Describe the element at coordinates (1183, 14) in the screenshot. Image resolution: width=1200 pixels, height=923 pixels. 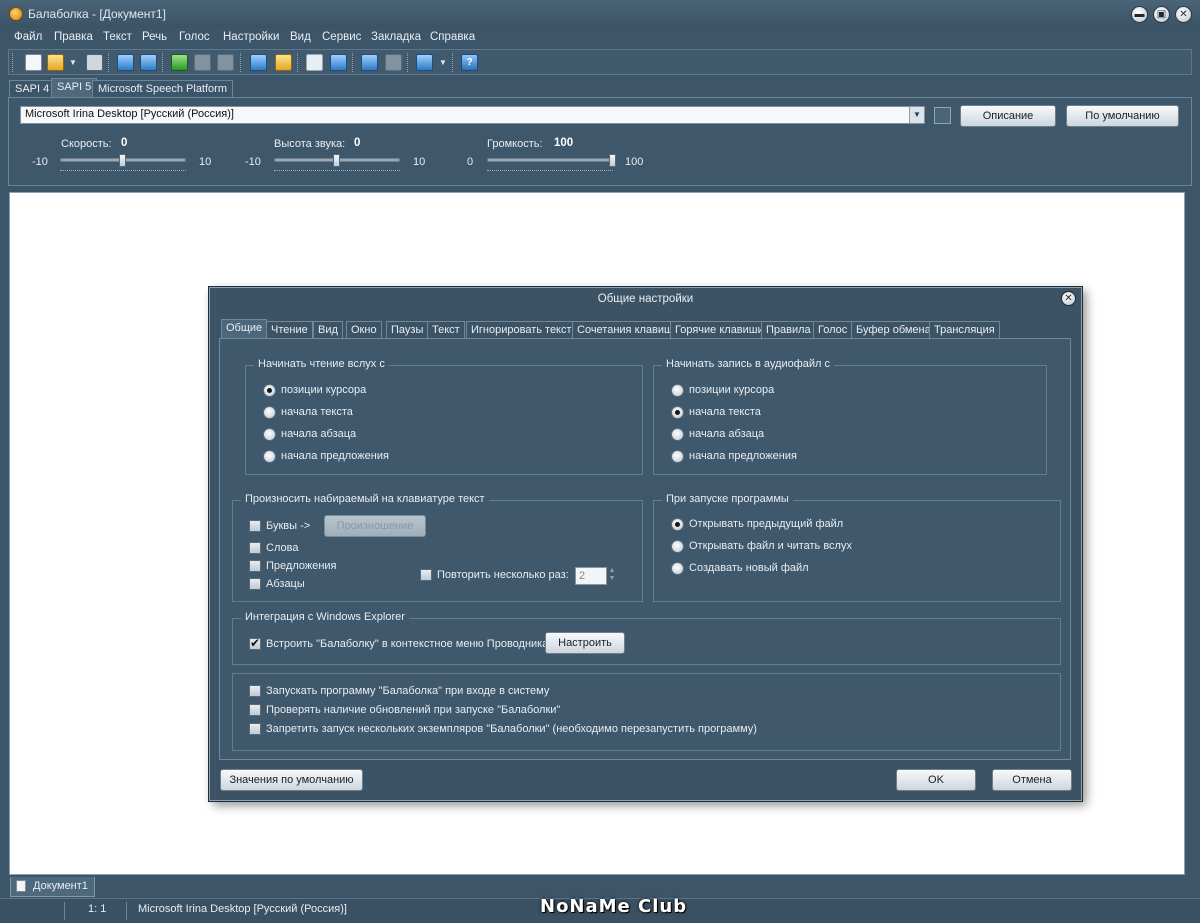
I see `close-button: ✕` at that location.